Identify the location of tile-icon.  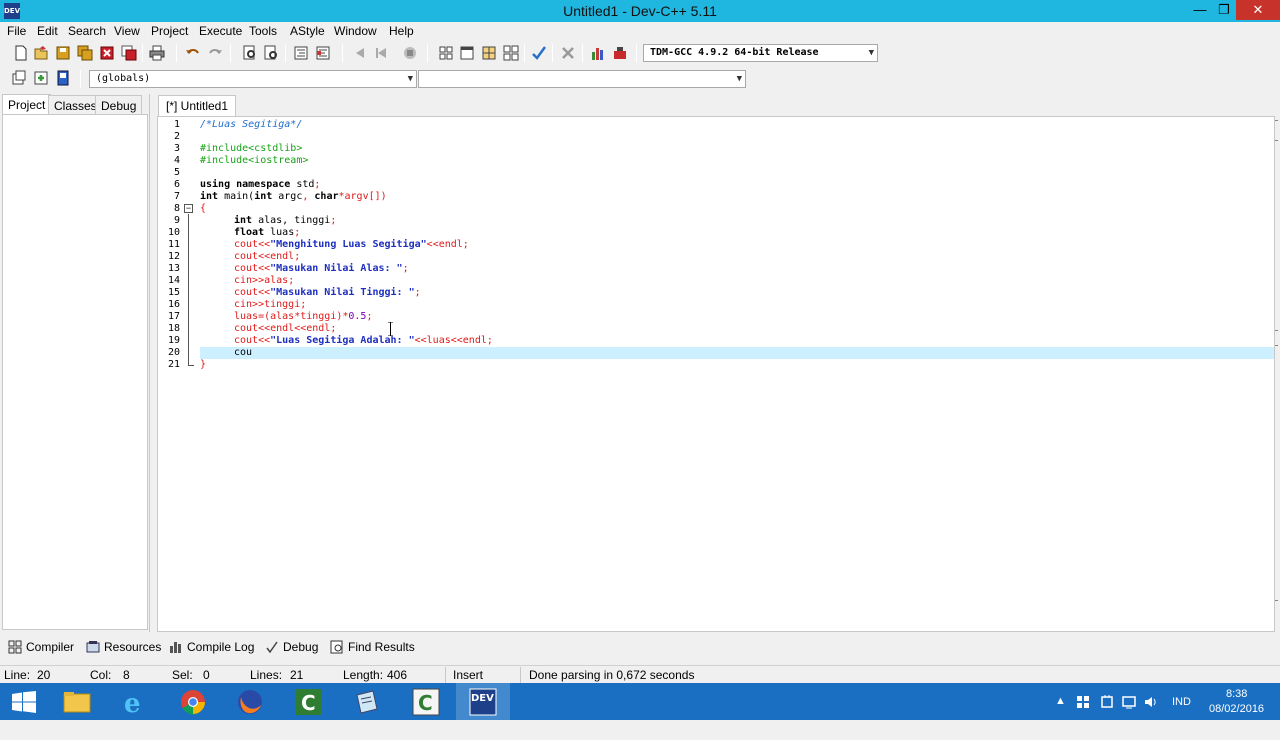
(489, 53).